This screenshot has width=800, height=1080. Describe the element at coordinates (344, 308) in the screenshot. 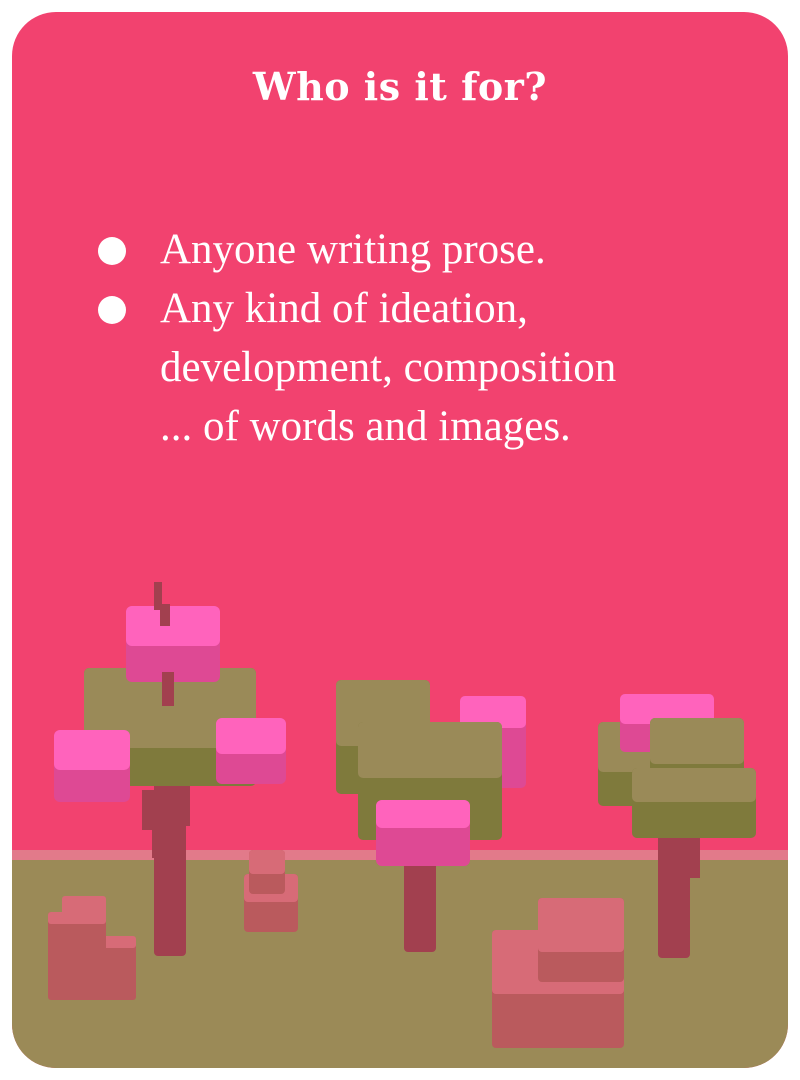

I see `bullet-text: Any kind of ideation,` at that location.